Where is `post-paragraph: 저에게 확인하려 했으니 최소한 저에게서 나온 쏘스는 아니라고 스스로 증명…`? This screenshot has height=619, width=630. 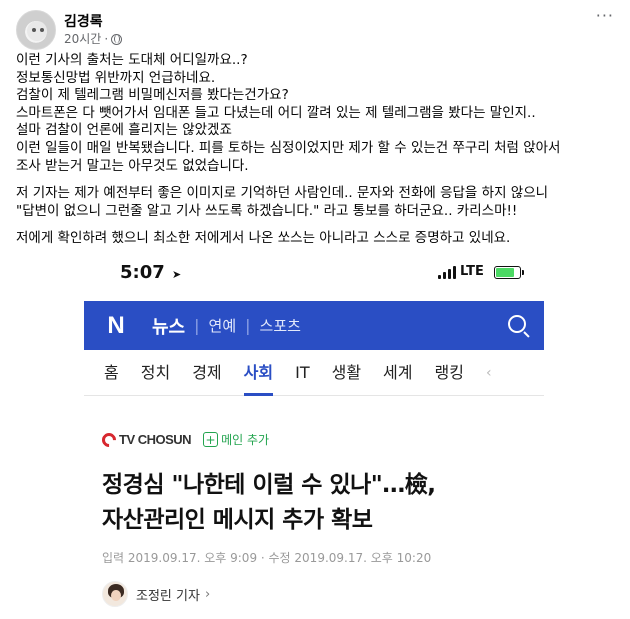
post-paragraph: 저에게 확인하려 했으니 최소한 저에게서 나온 쏘스는 아니라고 스스로 증명… is located at coordinates (316, 239).